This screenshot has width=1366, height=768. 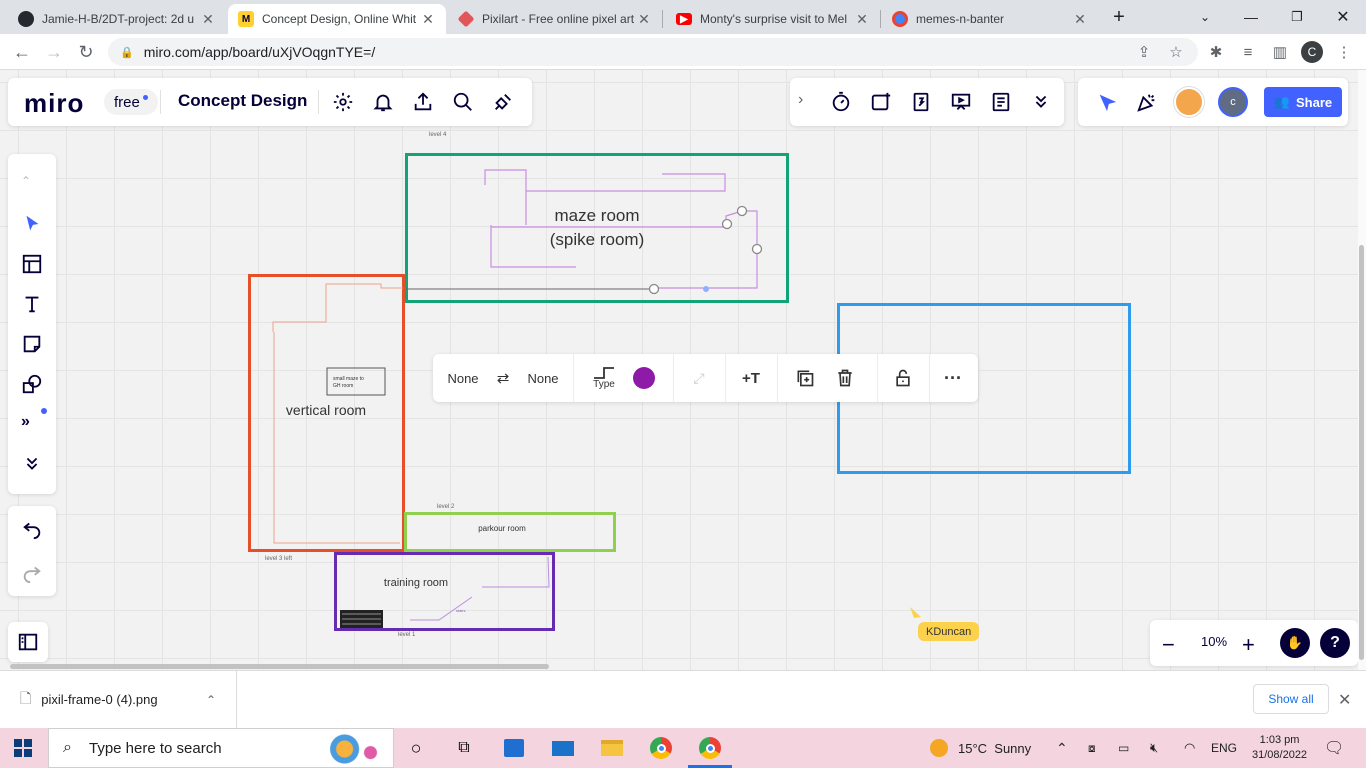 I want to click on tab-youtube: ▶ Monty's surprise visit to Mel ✕, so click(x=773, y=19).